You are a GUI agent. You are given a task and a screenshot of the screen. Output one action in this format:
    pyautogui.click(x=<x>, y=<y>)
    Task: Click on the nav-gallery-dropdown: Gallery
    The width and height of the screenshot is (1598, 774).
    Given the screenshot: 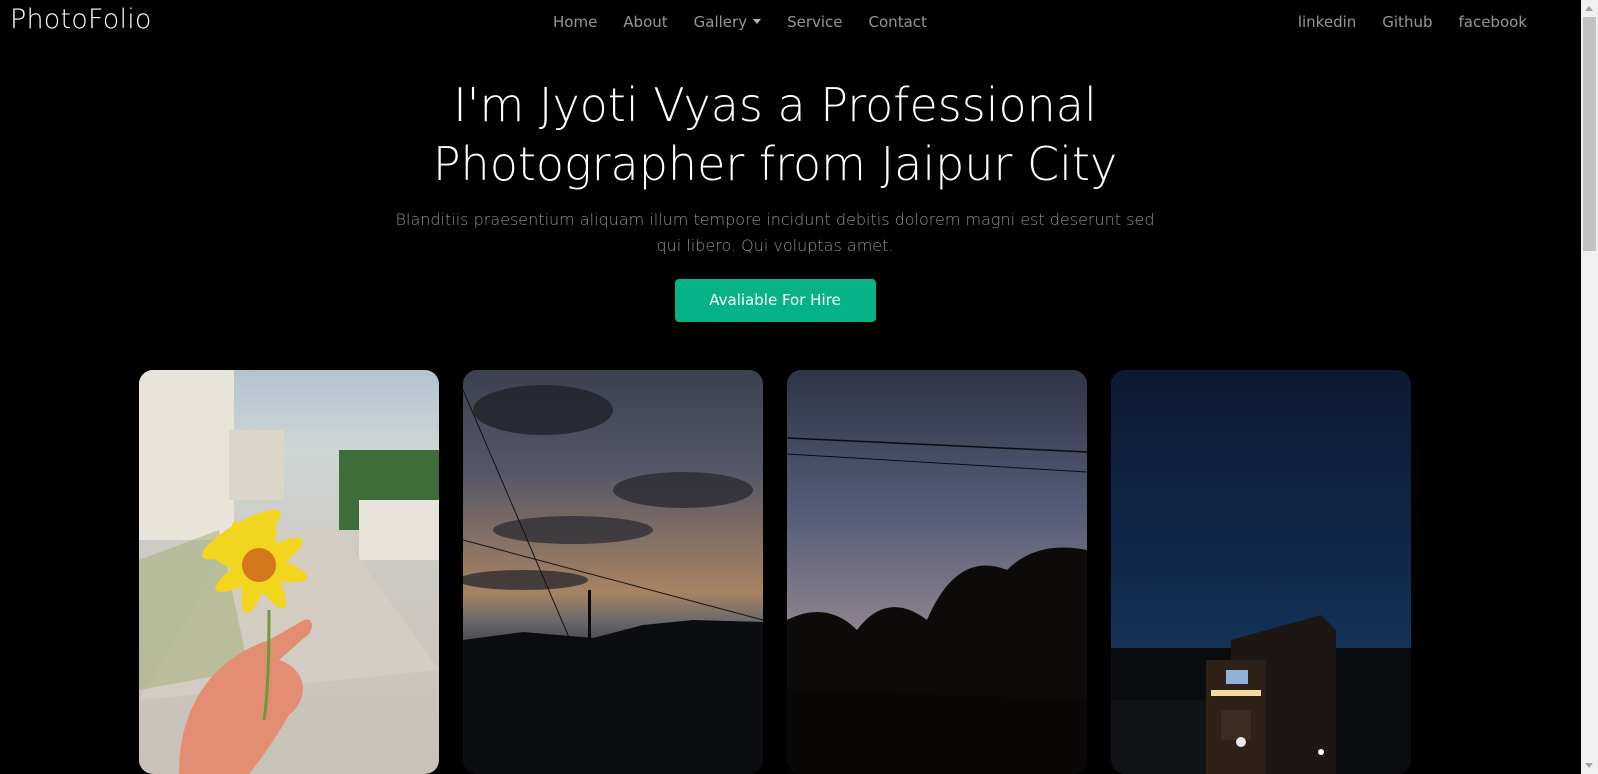 What is the action you would take?
    pyautogui.click(x=727, y=22)
    